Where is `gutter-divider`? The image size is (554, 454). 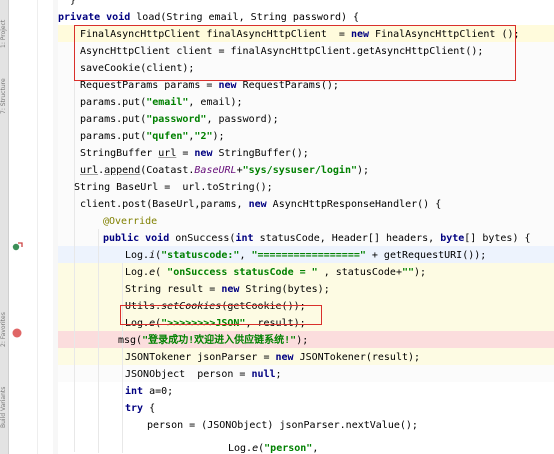
gutter-divider is located at coordinates (37, 227).